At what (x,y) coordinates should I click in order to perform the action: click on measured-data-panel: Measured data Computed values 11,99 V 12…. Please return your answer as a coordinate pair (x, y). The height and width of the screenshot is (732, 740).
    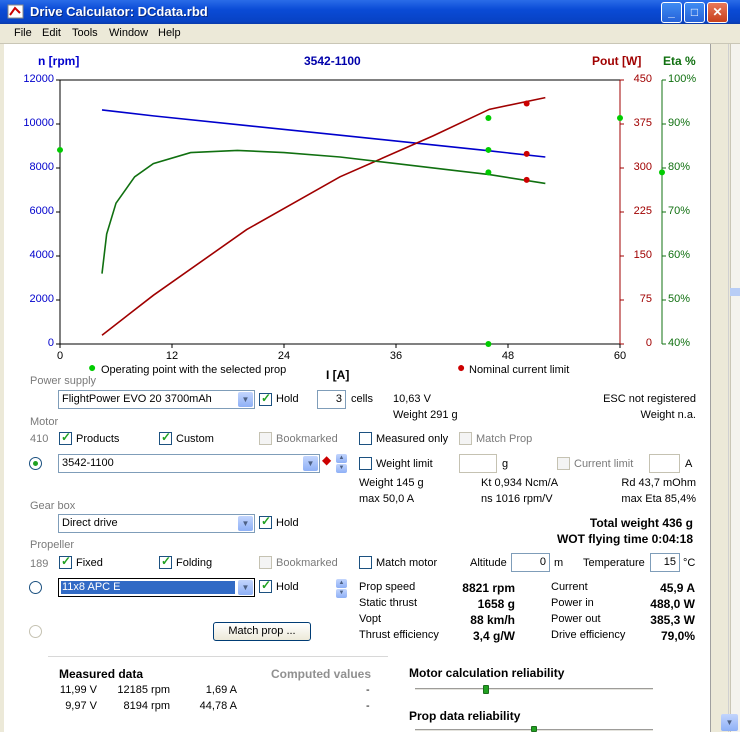
    Looking at the image, I should click on (218, 694).